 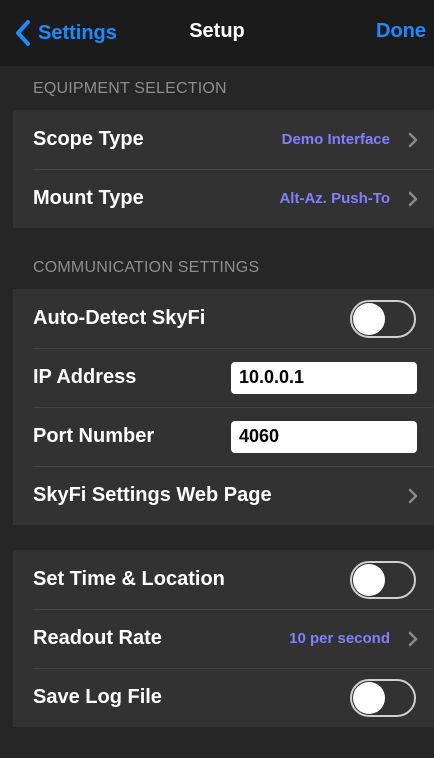 What do you see at coordinates (94, 436) in the screenshot?
I see `port-number-label: Port Number` at bounding box center [94, 436].